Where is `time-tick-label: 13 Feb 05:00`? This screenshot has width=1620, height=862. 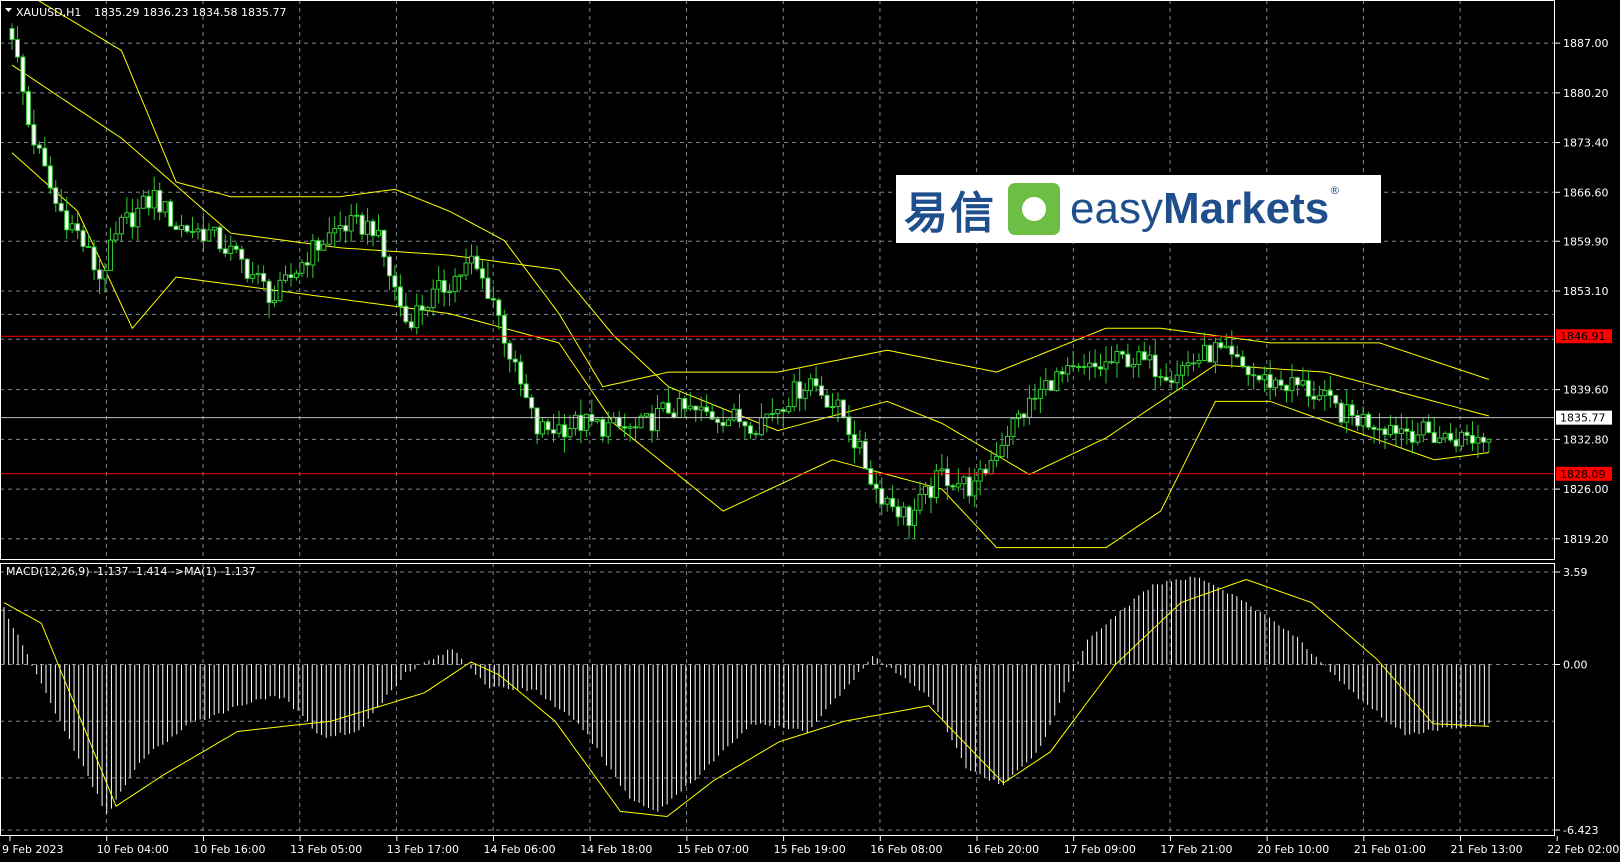 time-tick-label: 13 Feb 05:00 is located at coordinates (326, 849).